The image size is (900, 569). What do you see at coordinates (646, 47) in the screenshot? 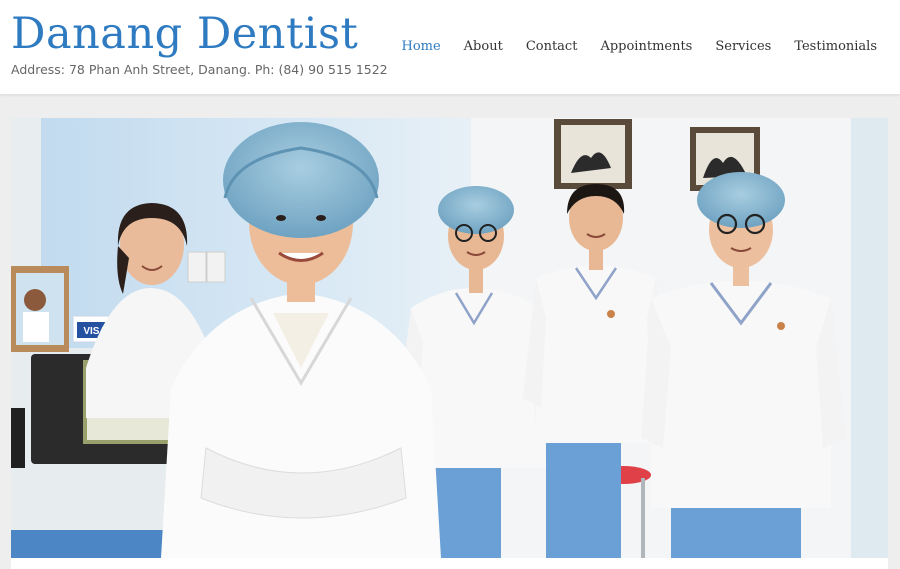
I see `nav-item-appointments: Appointments` at bounding box center [646, 47].